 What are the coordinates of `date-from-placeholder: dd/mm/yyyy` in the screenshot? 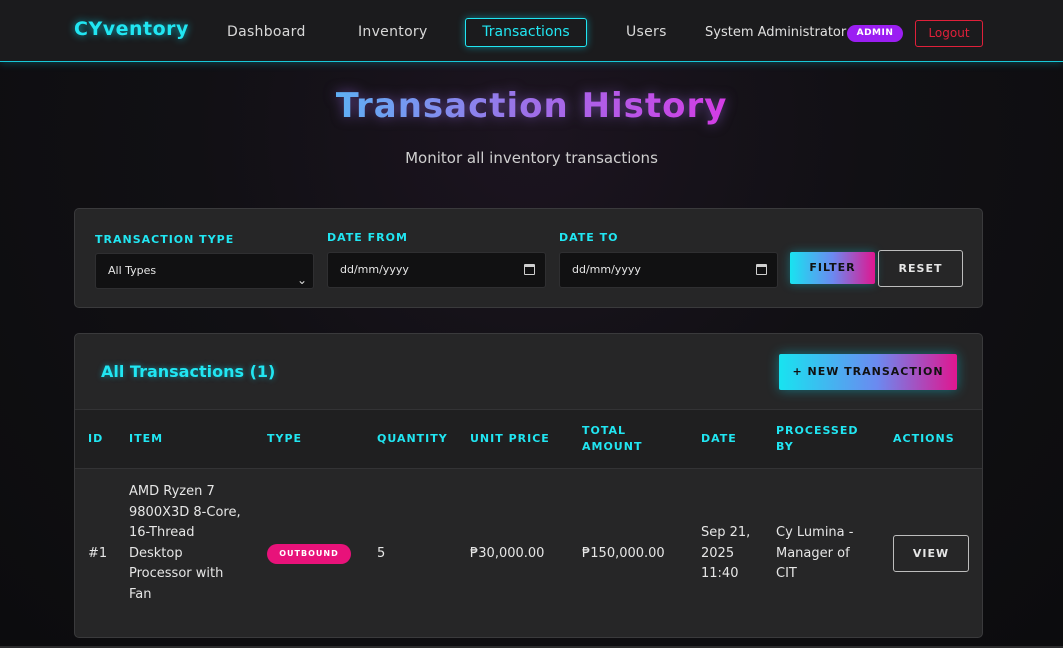 It's located at (374, 269).